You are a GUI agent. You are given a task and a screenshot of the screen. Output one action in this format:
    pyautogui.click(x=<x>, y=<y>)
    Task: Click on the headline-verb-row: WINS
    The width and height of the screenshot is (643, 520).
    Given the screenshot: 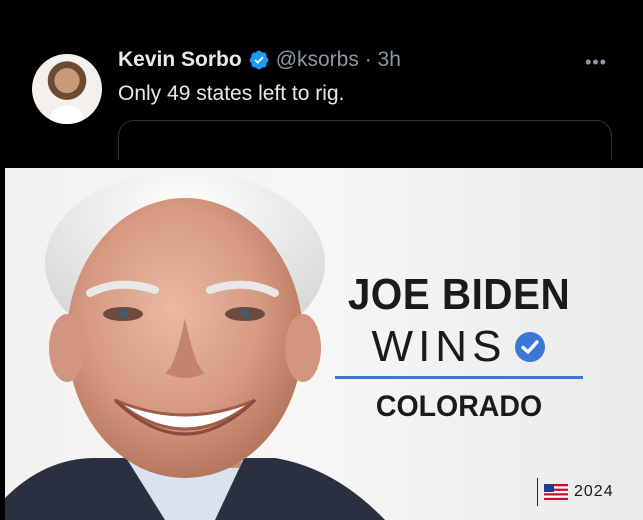 What is the action you would take?
    pyautogui.click(x=459, y=347)
    